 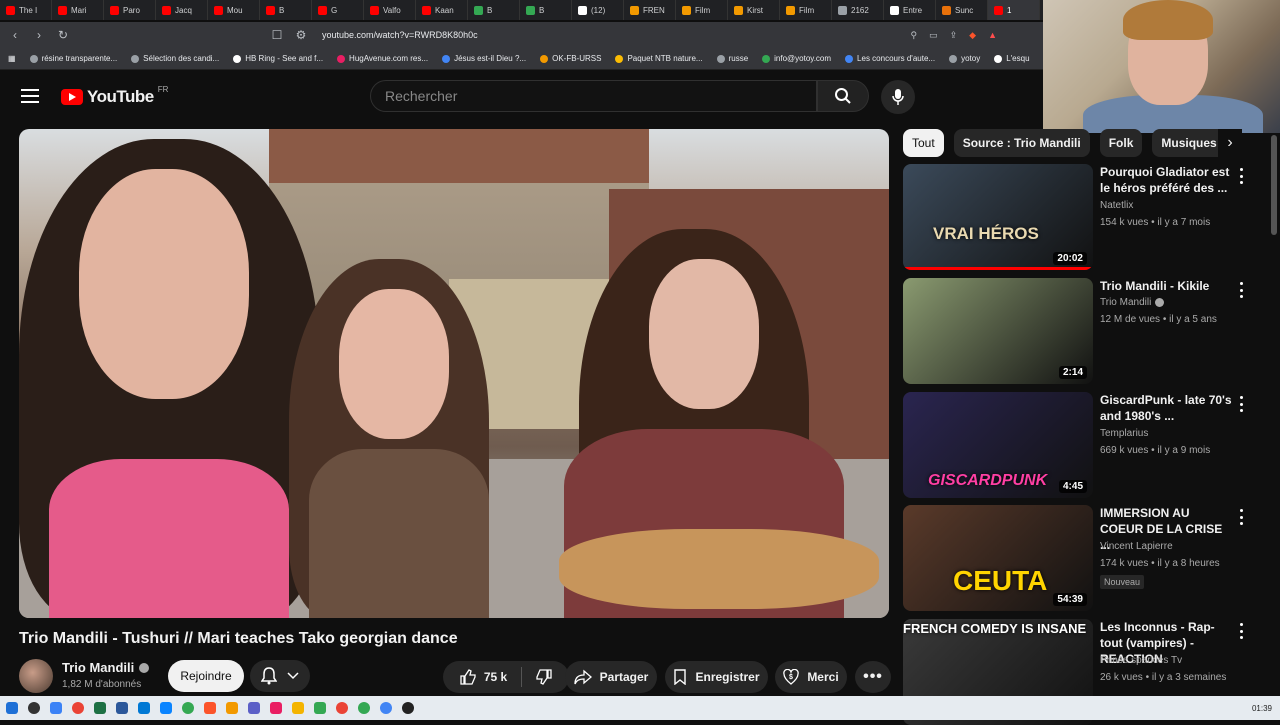 What do you see at coordinates (232, 708) in the screenshot?
I see `vlc-icon` at bounding box center [232, 708].